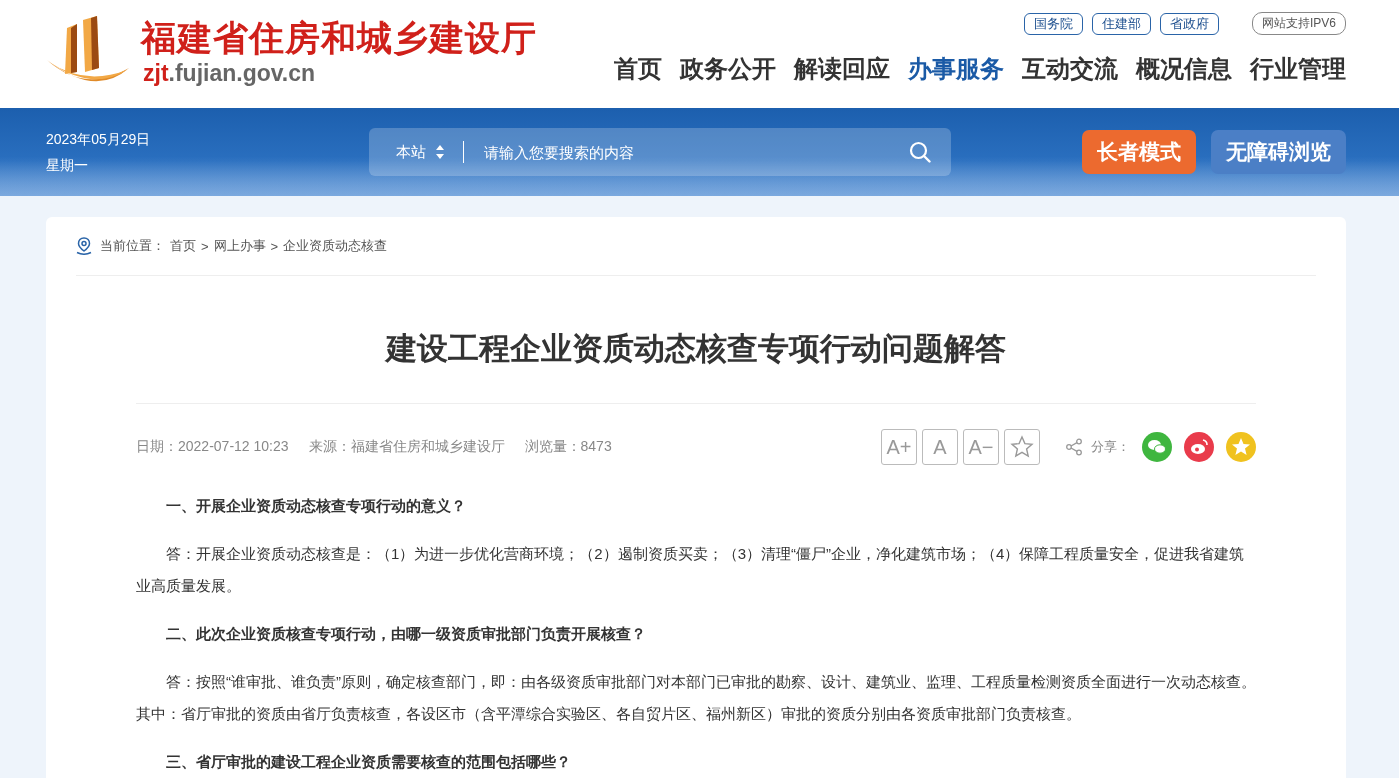 This screenshot has width=1399, height=778. What do you see at coordinates (1184, 69) in the screenshot?
I see `nav-item: 概况信息` at bounding box center [1184, 69].